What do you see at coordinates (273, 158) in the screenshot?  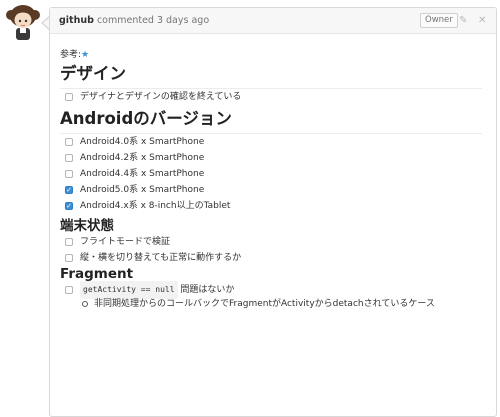 I see `task-item: Android4.2系 x SmartPhone` at bounding box center [273, 158].